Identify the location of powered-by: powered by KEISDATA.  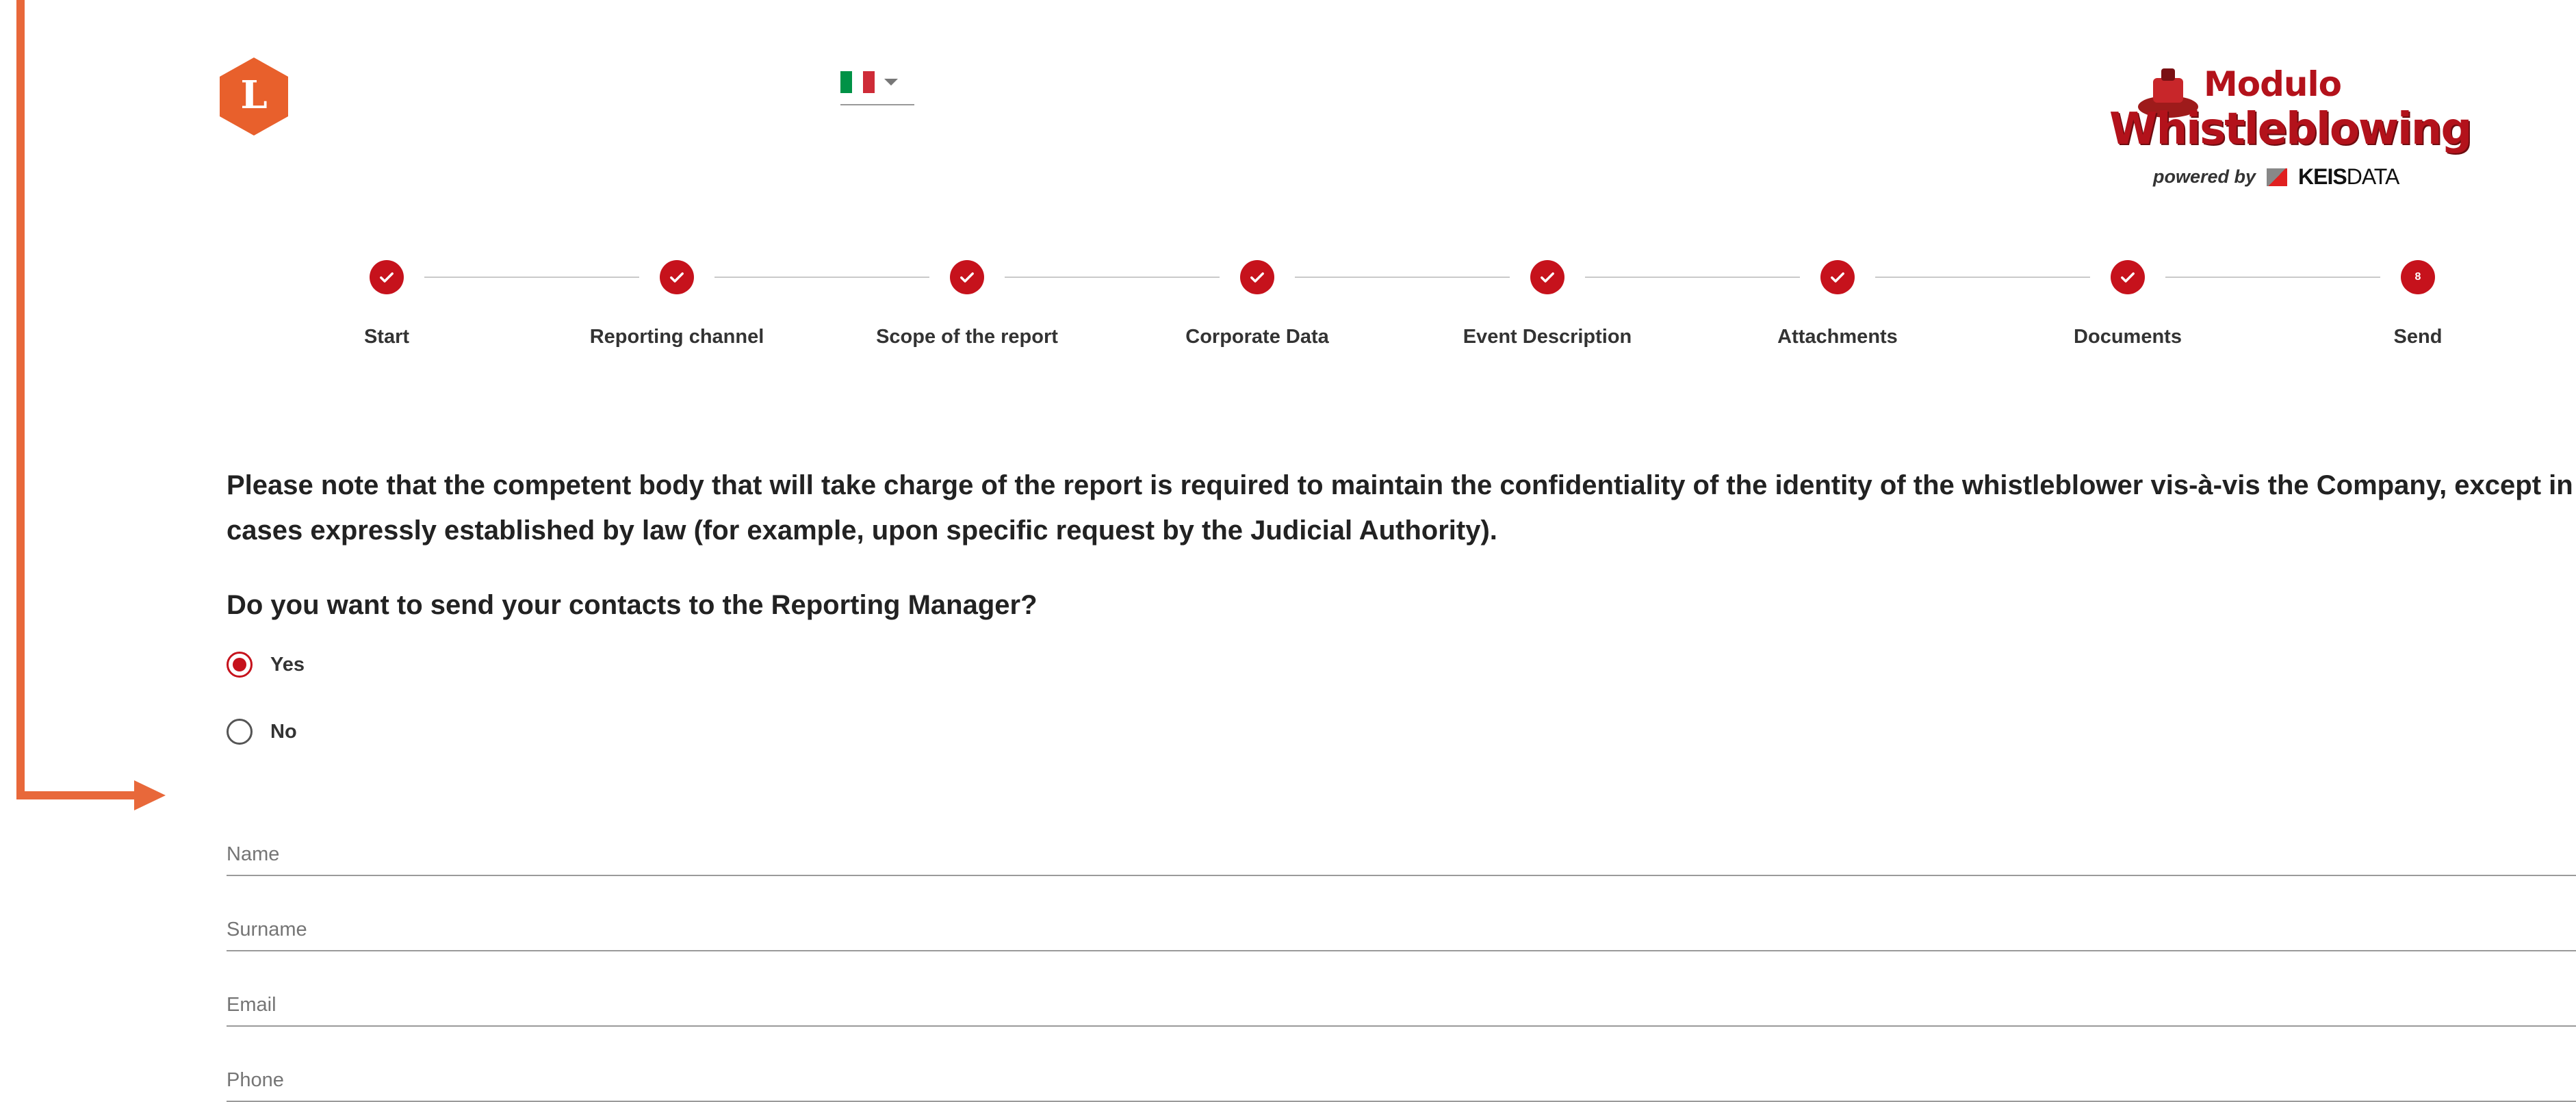
(2276, 177).